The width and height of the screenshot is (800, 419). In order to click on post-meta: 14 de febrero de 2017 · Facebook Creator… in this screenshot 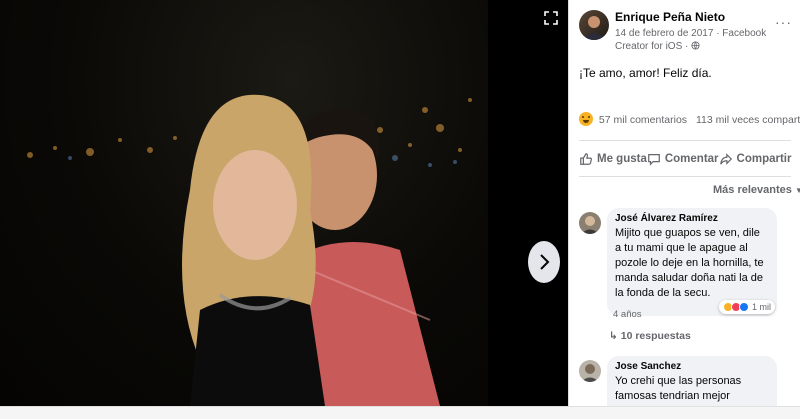, I will do `click(695, 40)`.